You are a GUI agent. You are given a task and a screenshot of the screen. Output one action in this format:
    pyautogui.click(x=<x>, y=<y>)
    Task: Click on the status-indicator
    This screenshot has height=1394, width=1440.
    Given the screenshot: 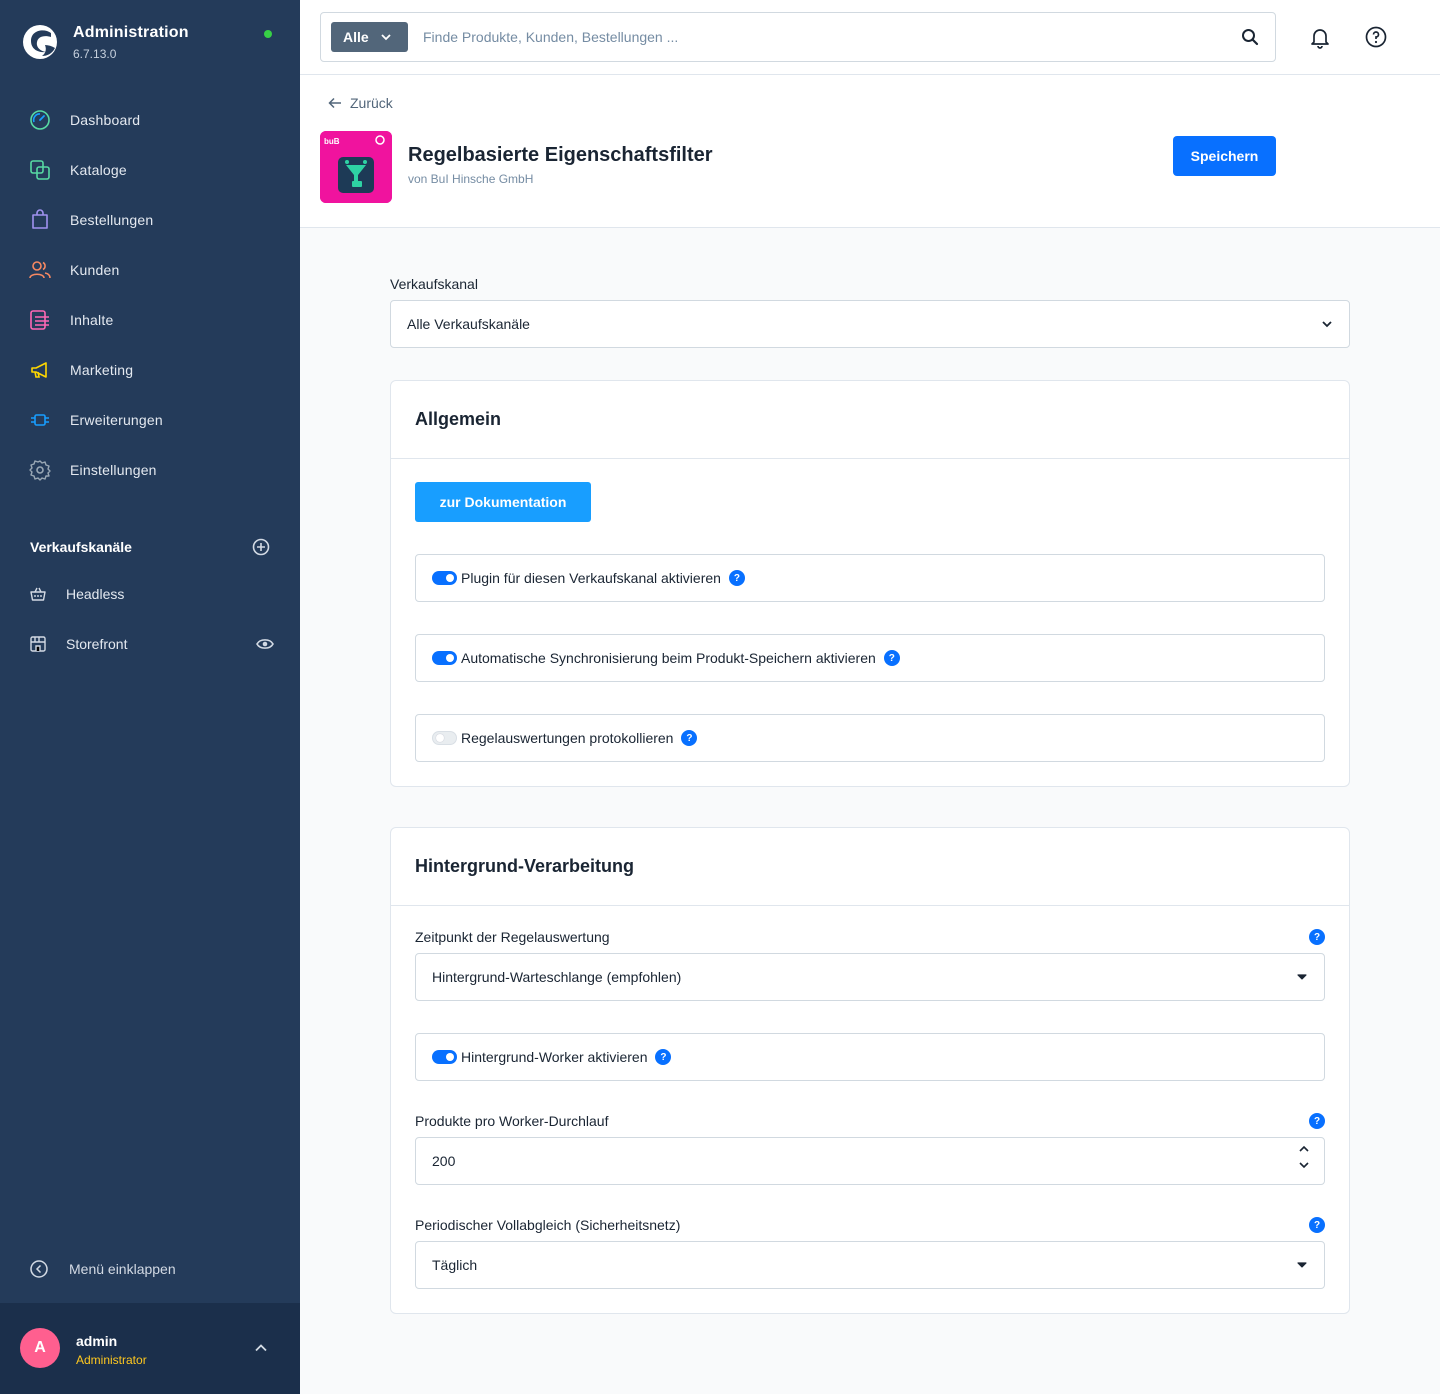 What is the action you would take?
    pyautogui.click(x=268, y=34)
    